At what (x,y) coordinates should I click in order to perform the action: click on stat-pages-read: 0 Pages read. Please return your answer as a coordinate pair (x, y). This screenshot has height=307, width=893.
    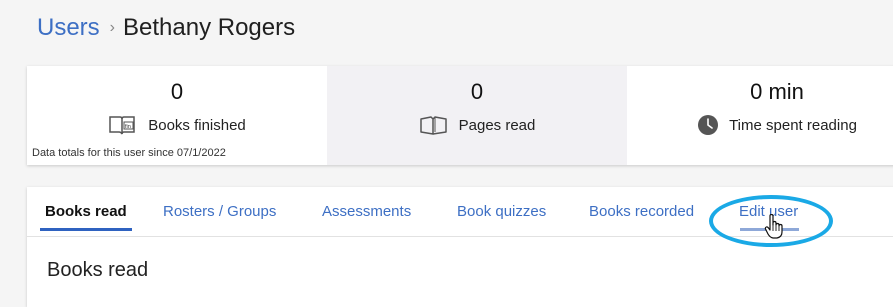
    Looking at the image, I should click on (477, 115).